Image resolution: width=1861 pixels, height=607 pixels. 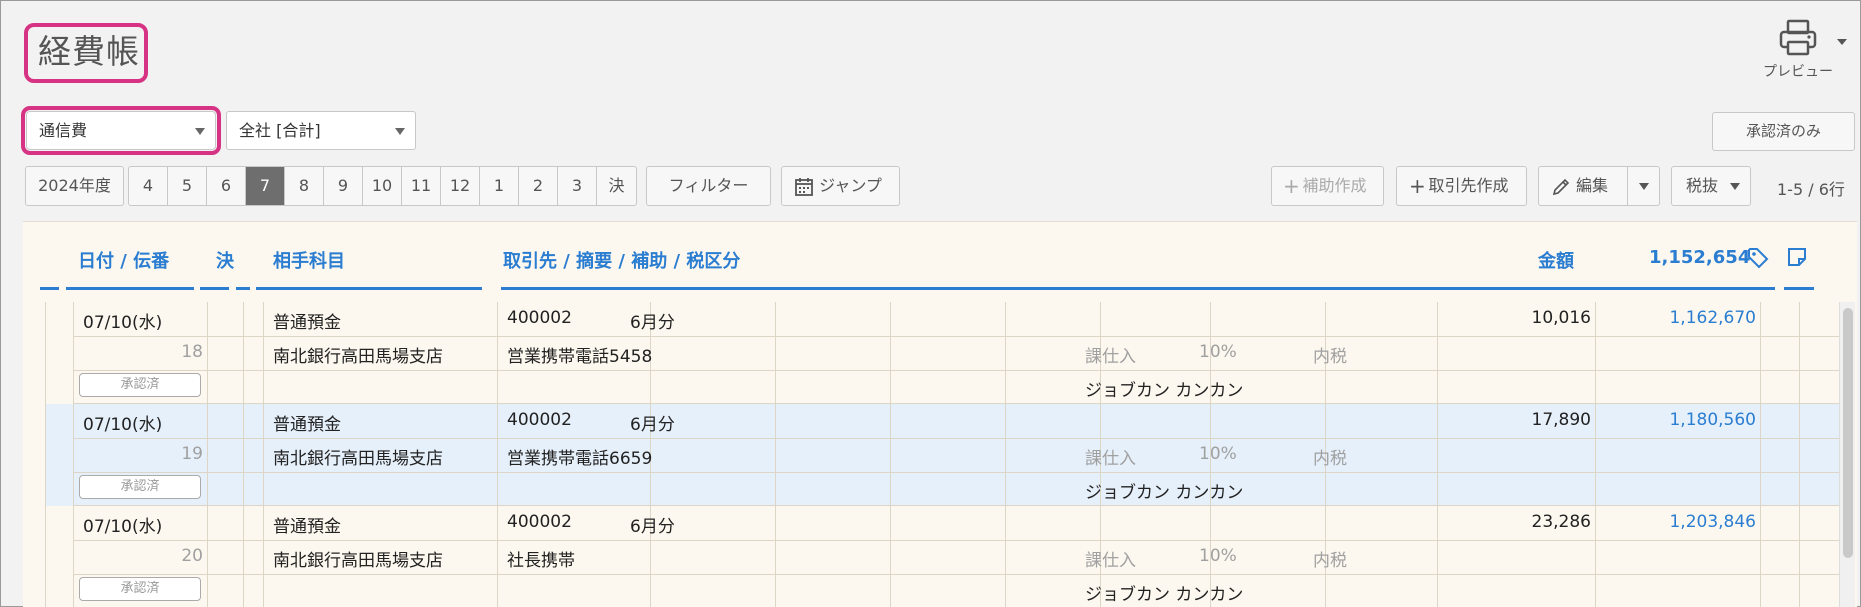 I want to click on month-selector: 4 5 6 7 8 9 10 11 12 1 2 3 決, so click(x=382, y=186).